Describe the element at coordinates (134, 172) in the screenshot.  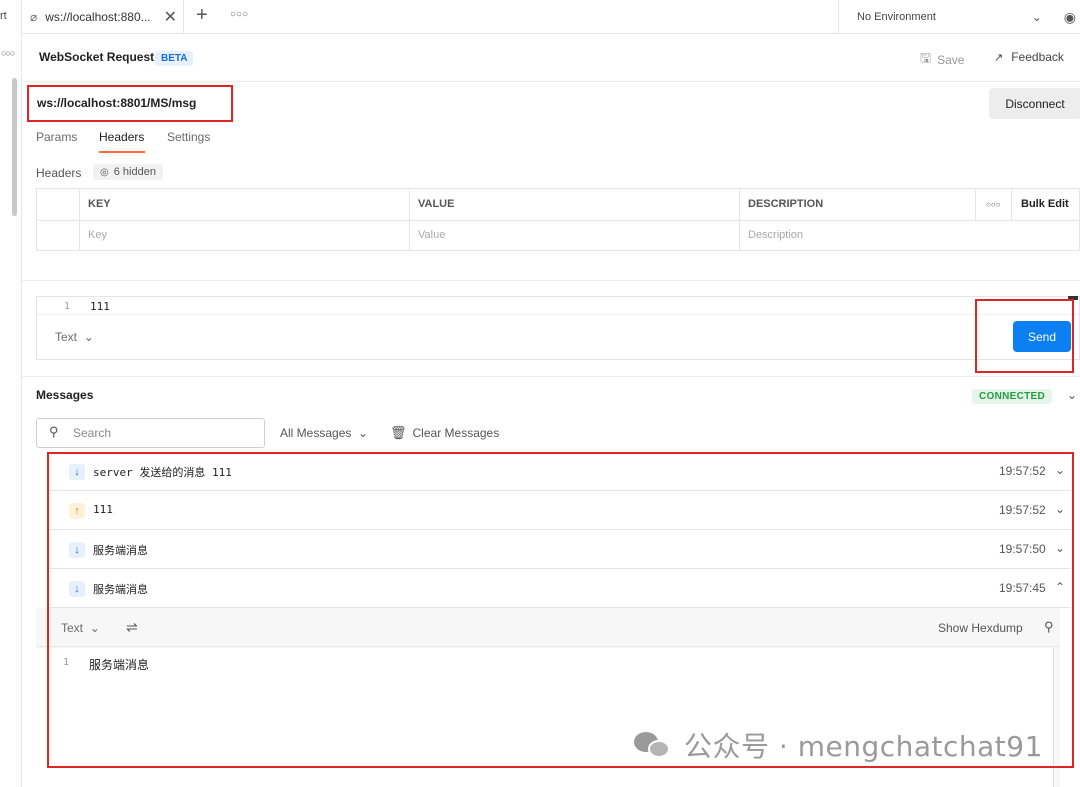
I see `hidden-count: 6 hidden` at that location.